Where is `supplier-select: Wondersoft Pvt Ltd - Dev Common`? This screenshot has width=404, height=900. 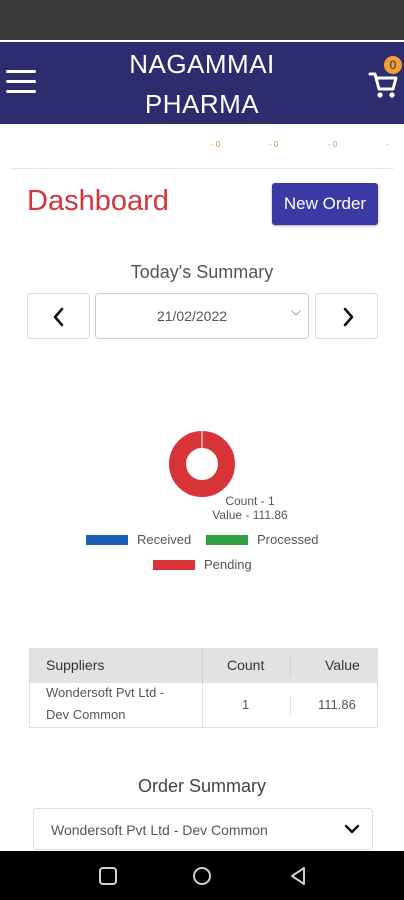 supplier-select: Wondersoft Pvt Ltd - Dev Common is located at coordinates (203, 829).